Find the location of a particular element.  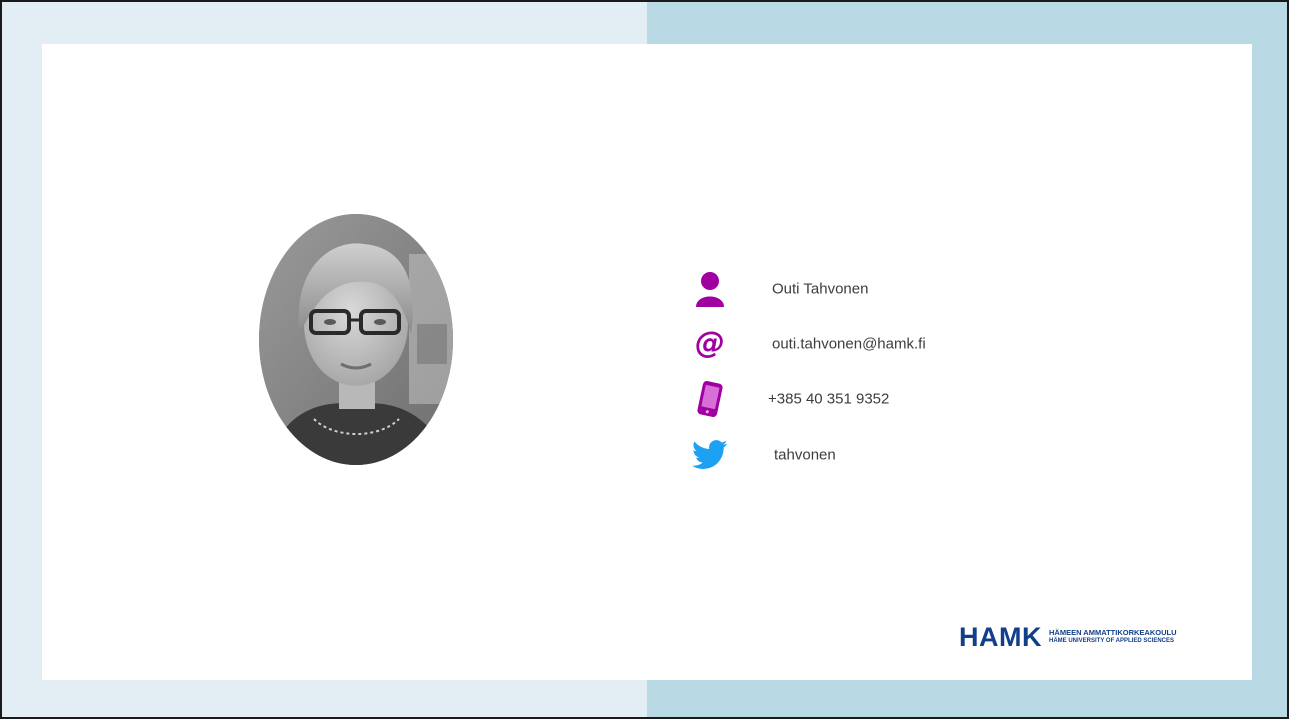

contact-twitter-row: tahvonen is located at coordinates (764, 455).